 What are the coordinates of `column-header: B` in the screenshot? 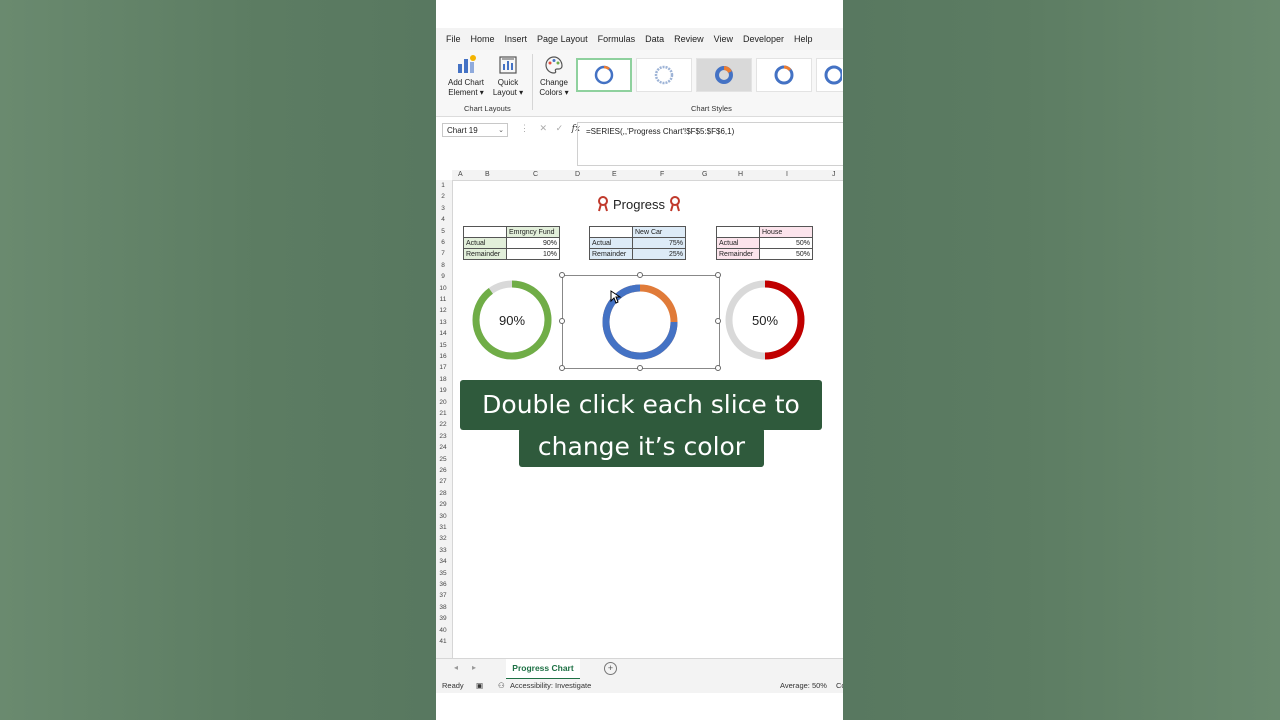 It's located at (487, 174).